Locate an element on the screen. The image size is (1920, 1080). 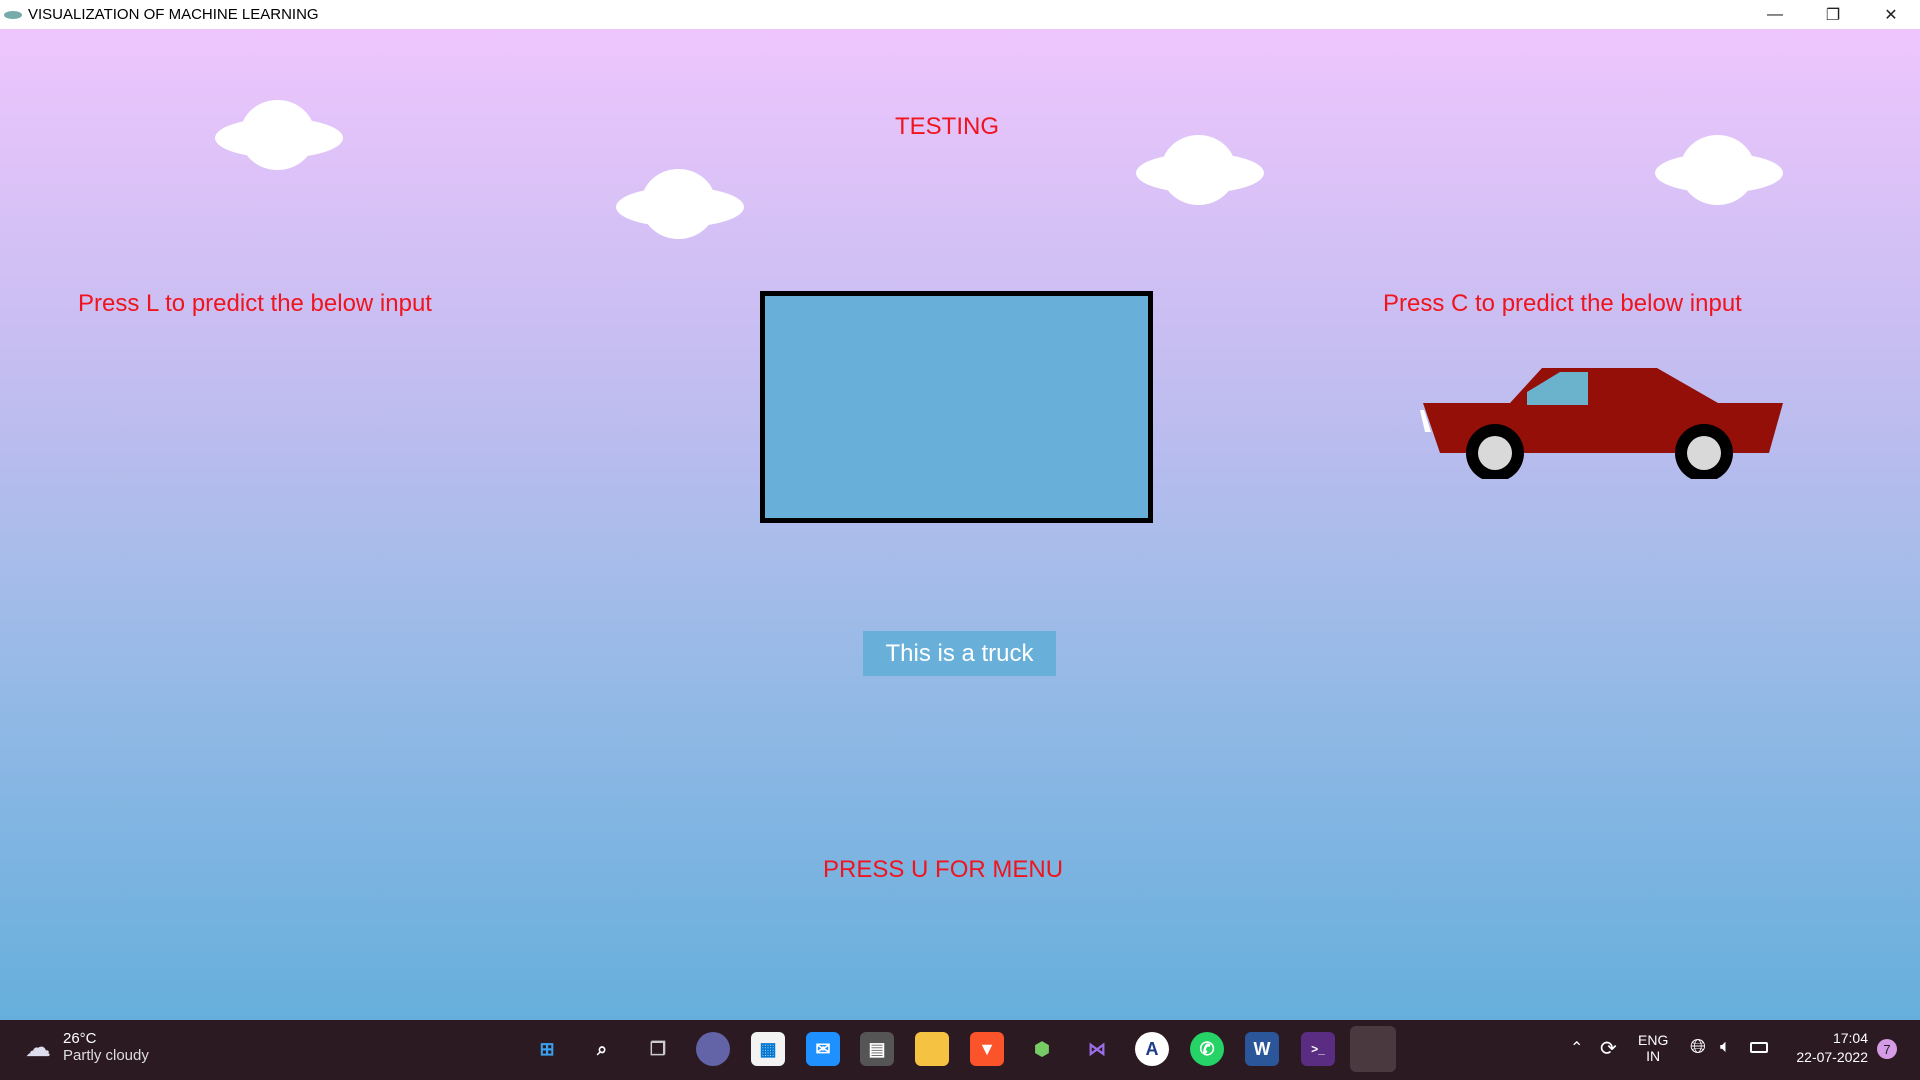
minimize-button: — is located at coordinates (1775, 14).